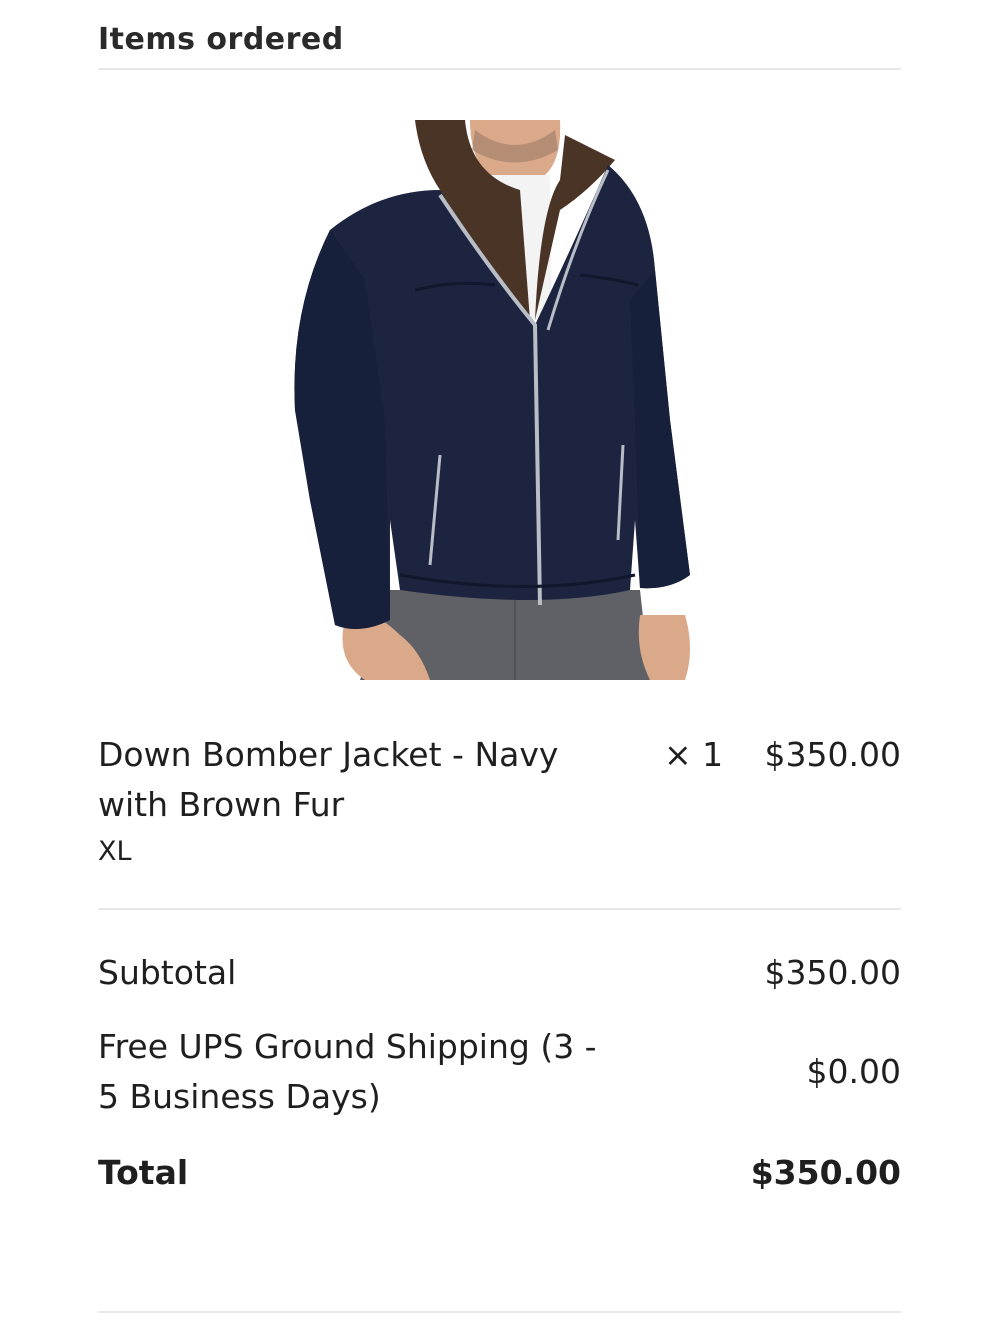 The width and height of the screenshot is (1000, 1330). Describe the element at coordinates (115, 851) in the screenshot. I see `item-variant: XL` at that location.